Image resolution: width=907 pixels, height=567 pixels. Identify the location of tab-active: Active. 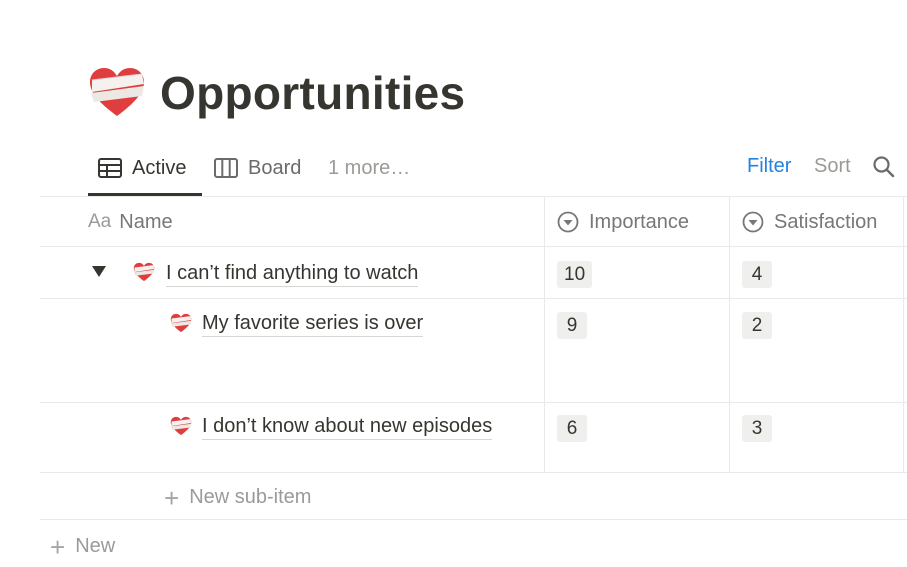
(142, 168).